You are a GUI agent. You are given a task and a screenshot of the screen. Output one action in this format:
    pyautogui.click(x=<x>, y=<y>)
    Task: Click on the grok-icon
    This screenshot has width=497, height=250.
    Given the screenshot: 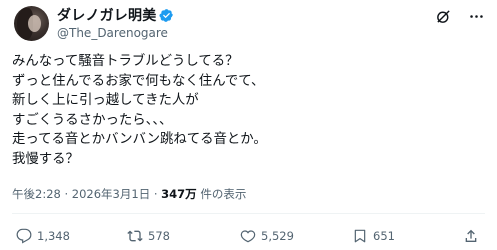 What is the action you would take?
    pyautogui.click(x=443, y=16)
    